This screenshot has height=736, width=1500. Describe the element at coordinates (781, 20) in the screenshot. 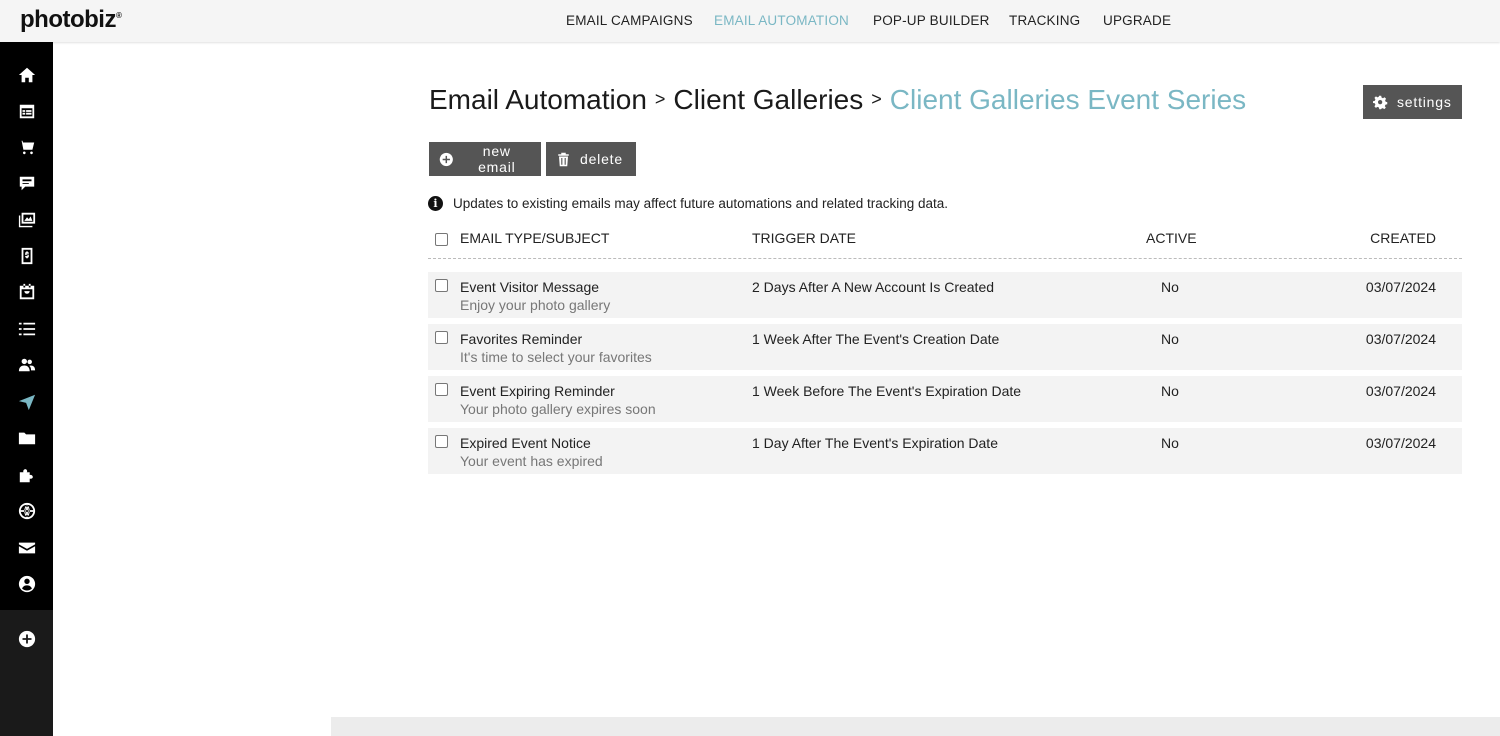

I see `nav-email-automation: EMAIL AUTOMATION` at that location.